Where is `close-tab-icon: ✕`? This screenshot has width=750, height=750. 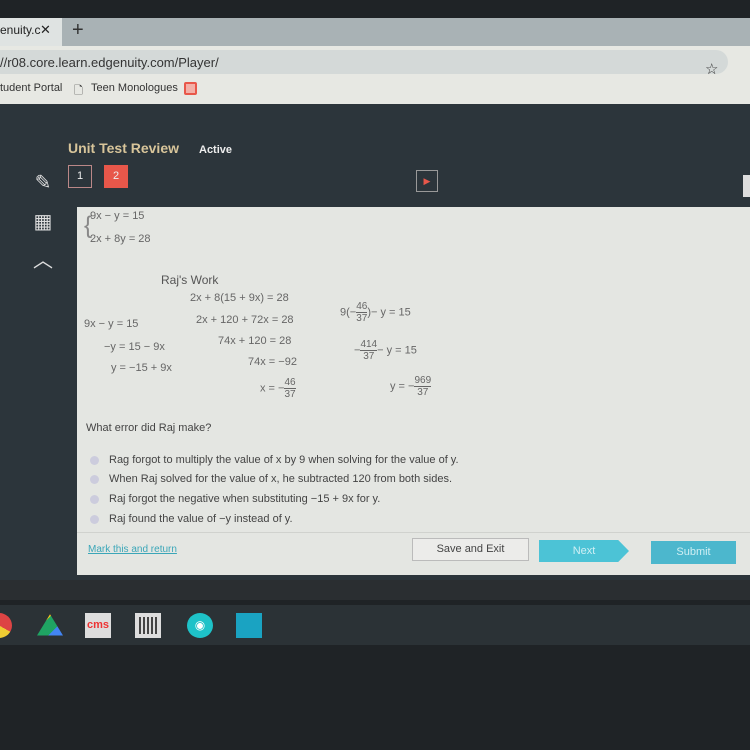 close-tab-icon: ✕ is located at coordinates (45, 30).